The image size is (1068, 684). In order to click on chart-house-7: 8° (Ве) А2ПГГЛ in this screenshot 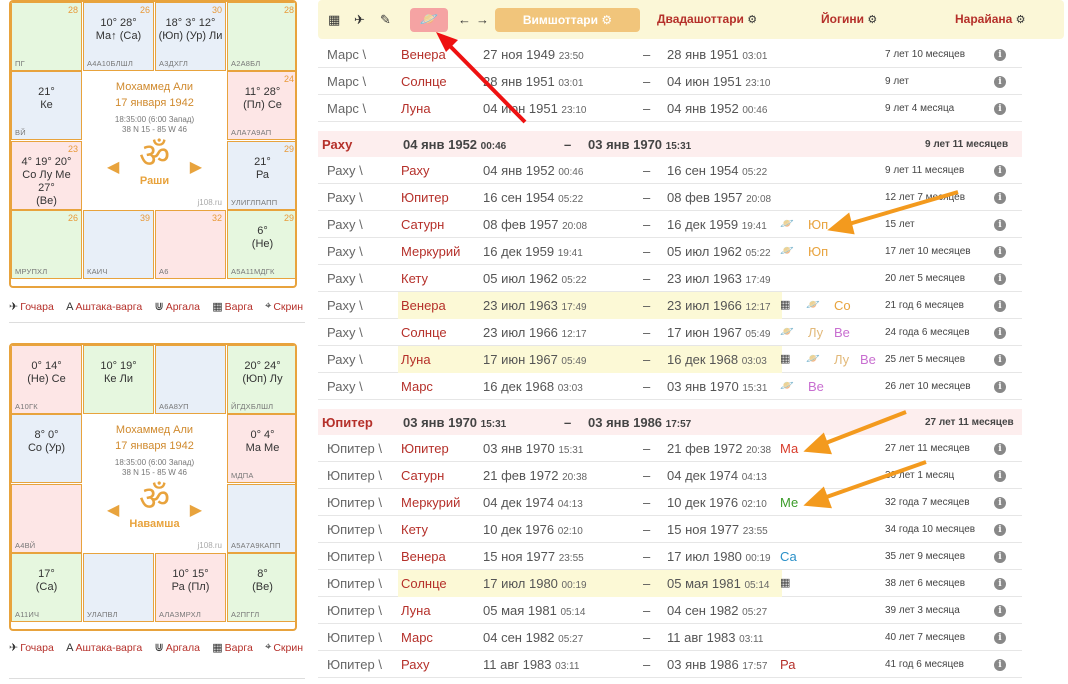, I will do `click(261, 587)`.